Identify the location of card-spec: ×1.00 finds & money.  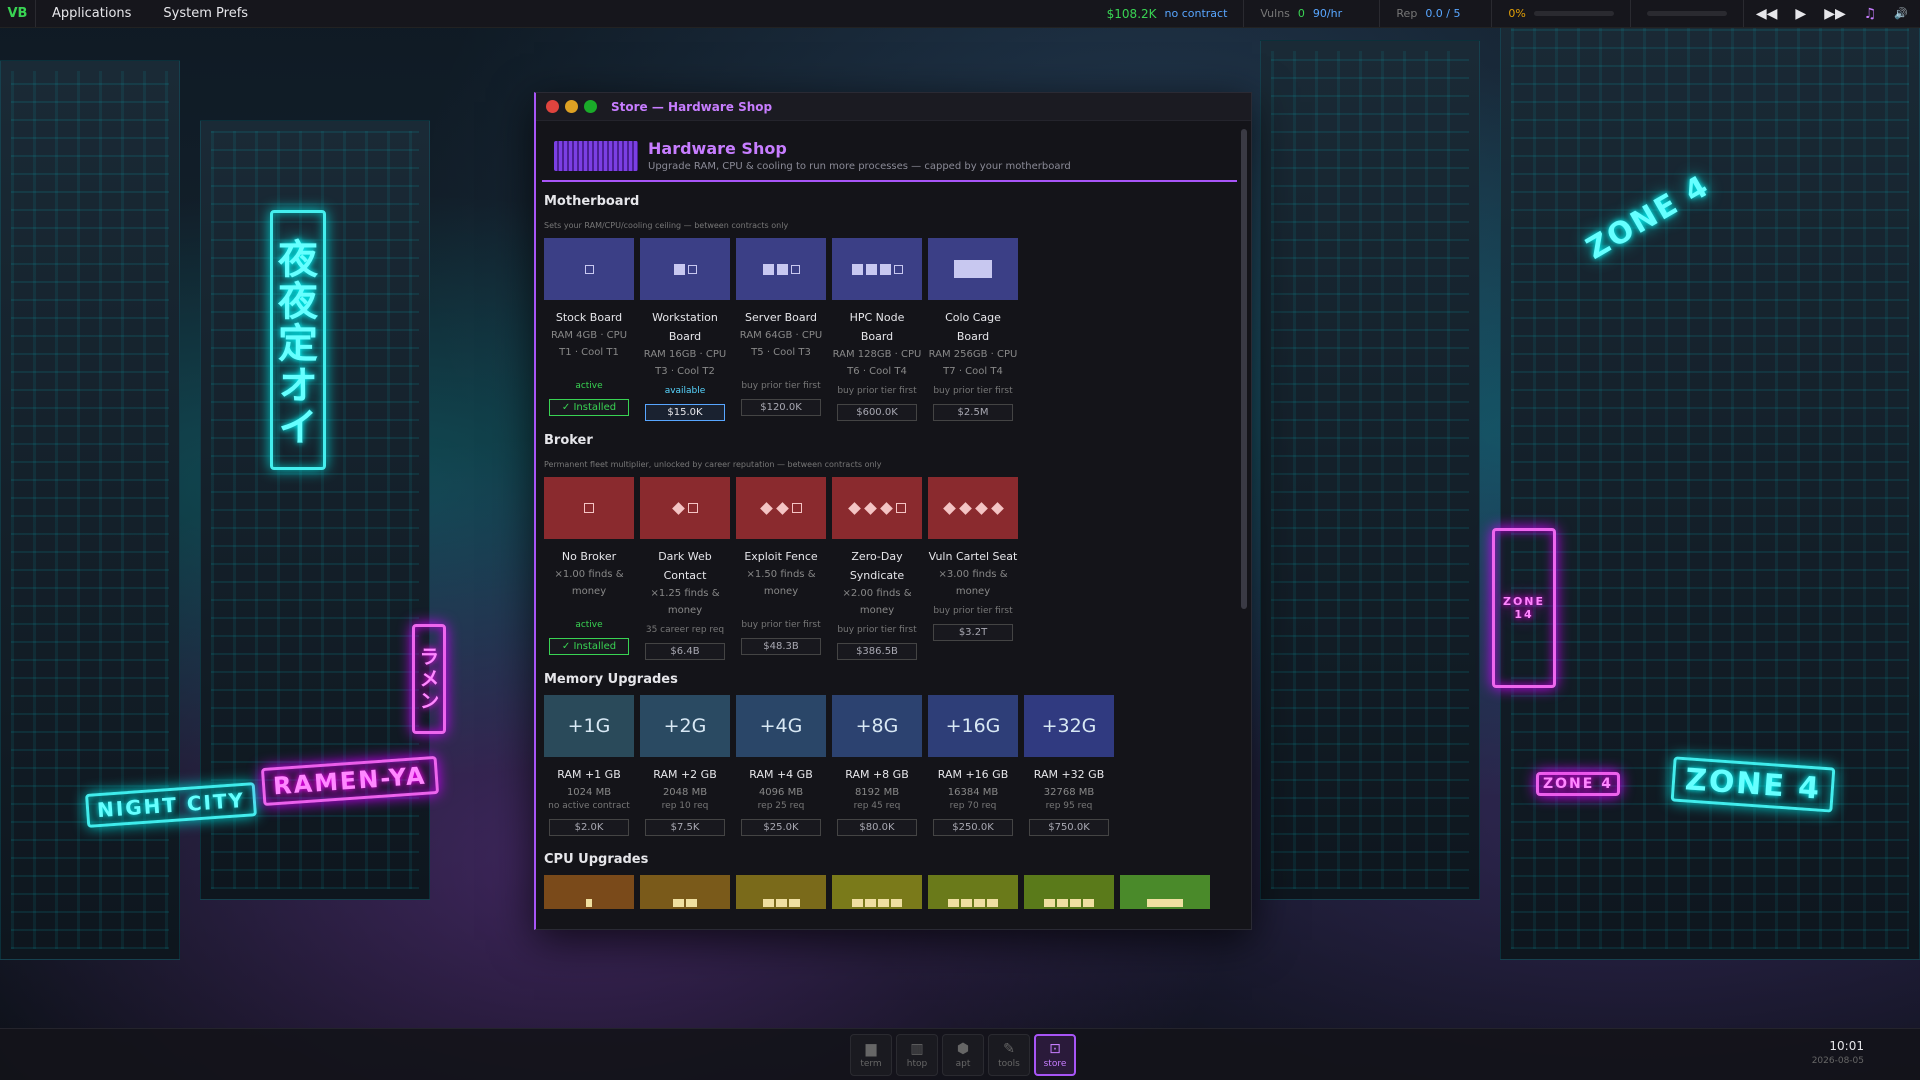
(589, 583).